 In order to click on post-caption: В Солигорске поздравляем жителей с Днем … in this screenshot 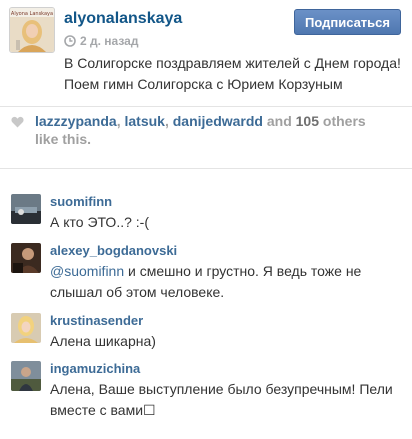, I will do `click(232, 73)`.